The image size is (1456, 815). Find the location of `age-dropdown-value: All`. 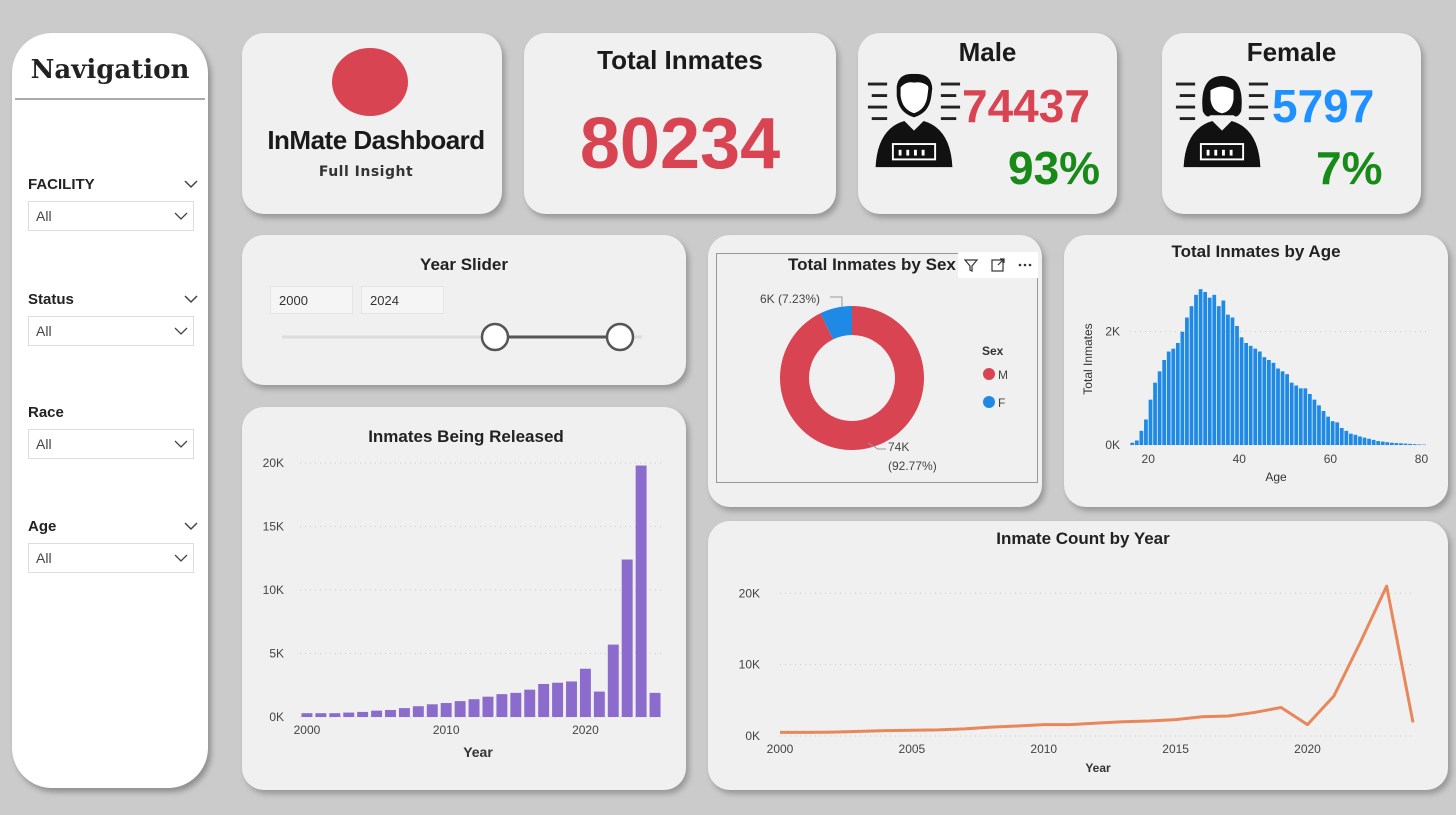

age-dropdown-value: All is located at coordinates (44, 558).